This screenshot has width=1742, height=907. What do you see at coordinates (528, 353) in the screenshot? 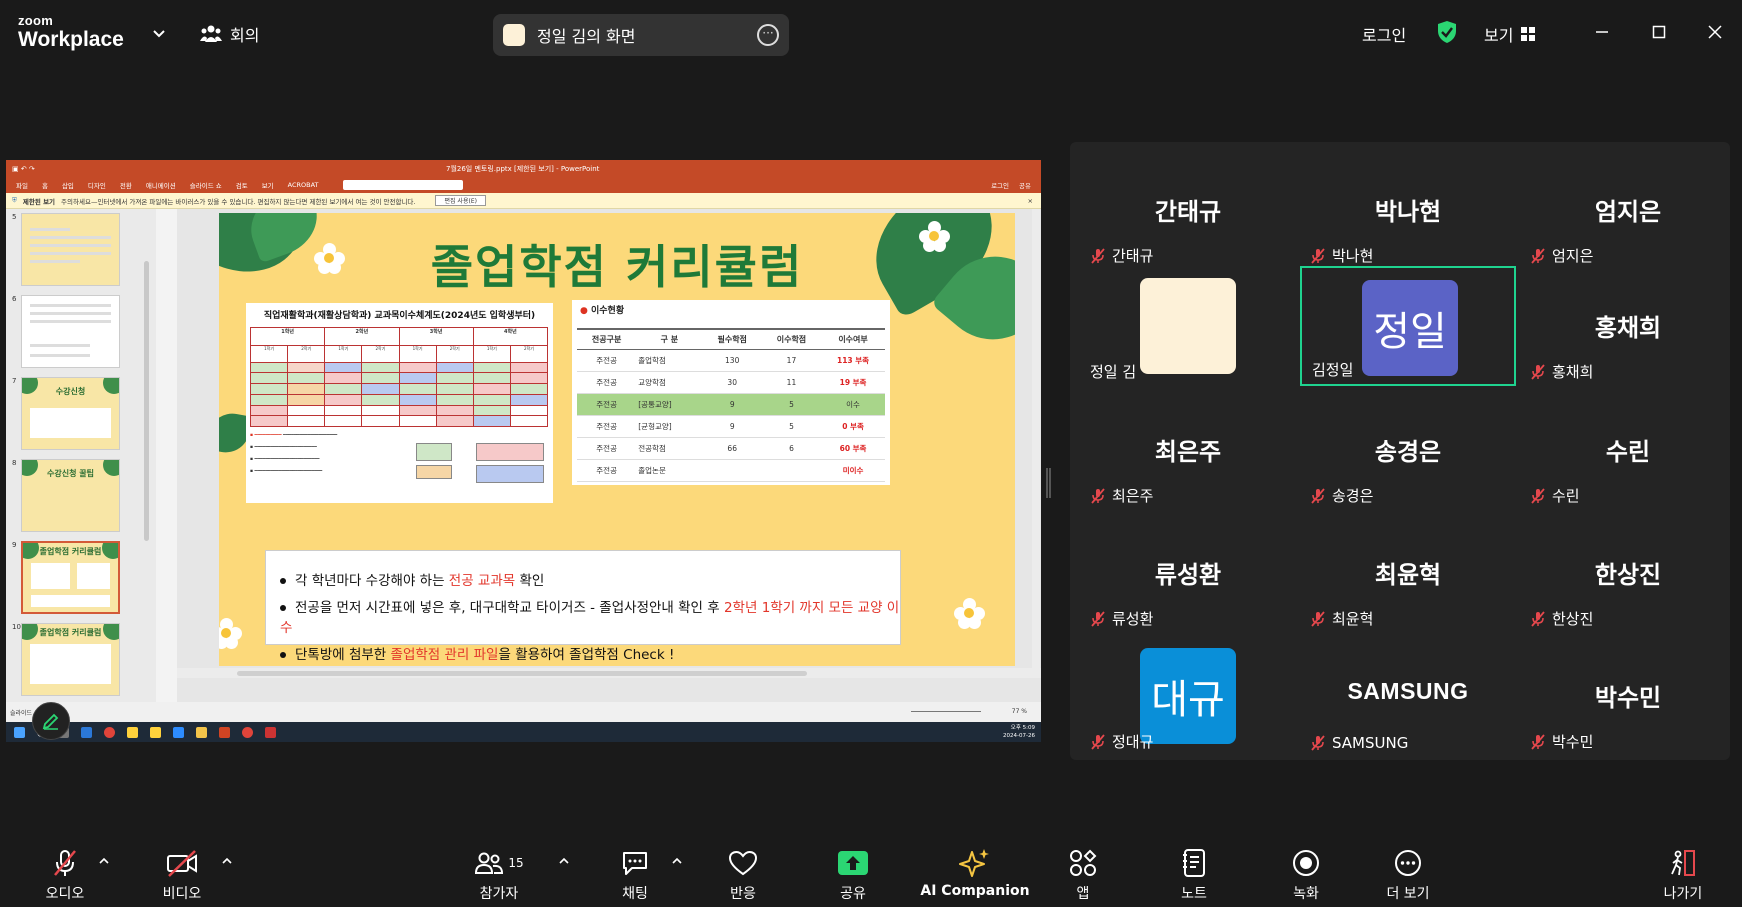
I see `term-header: 2학기` at bounding box center [528, 353].